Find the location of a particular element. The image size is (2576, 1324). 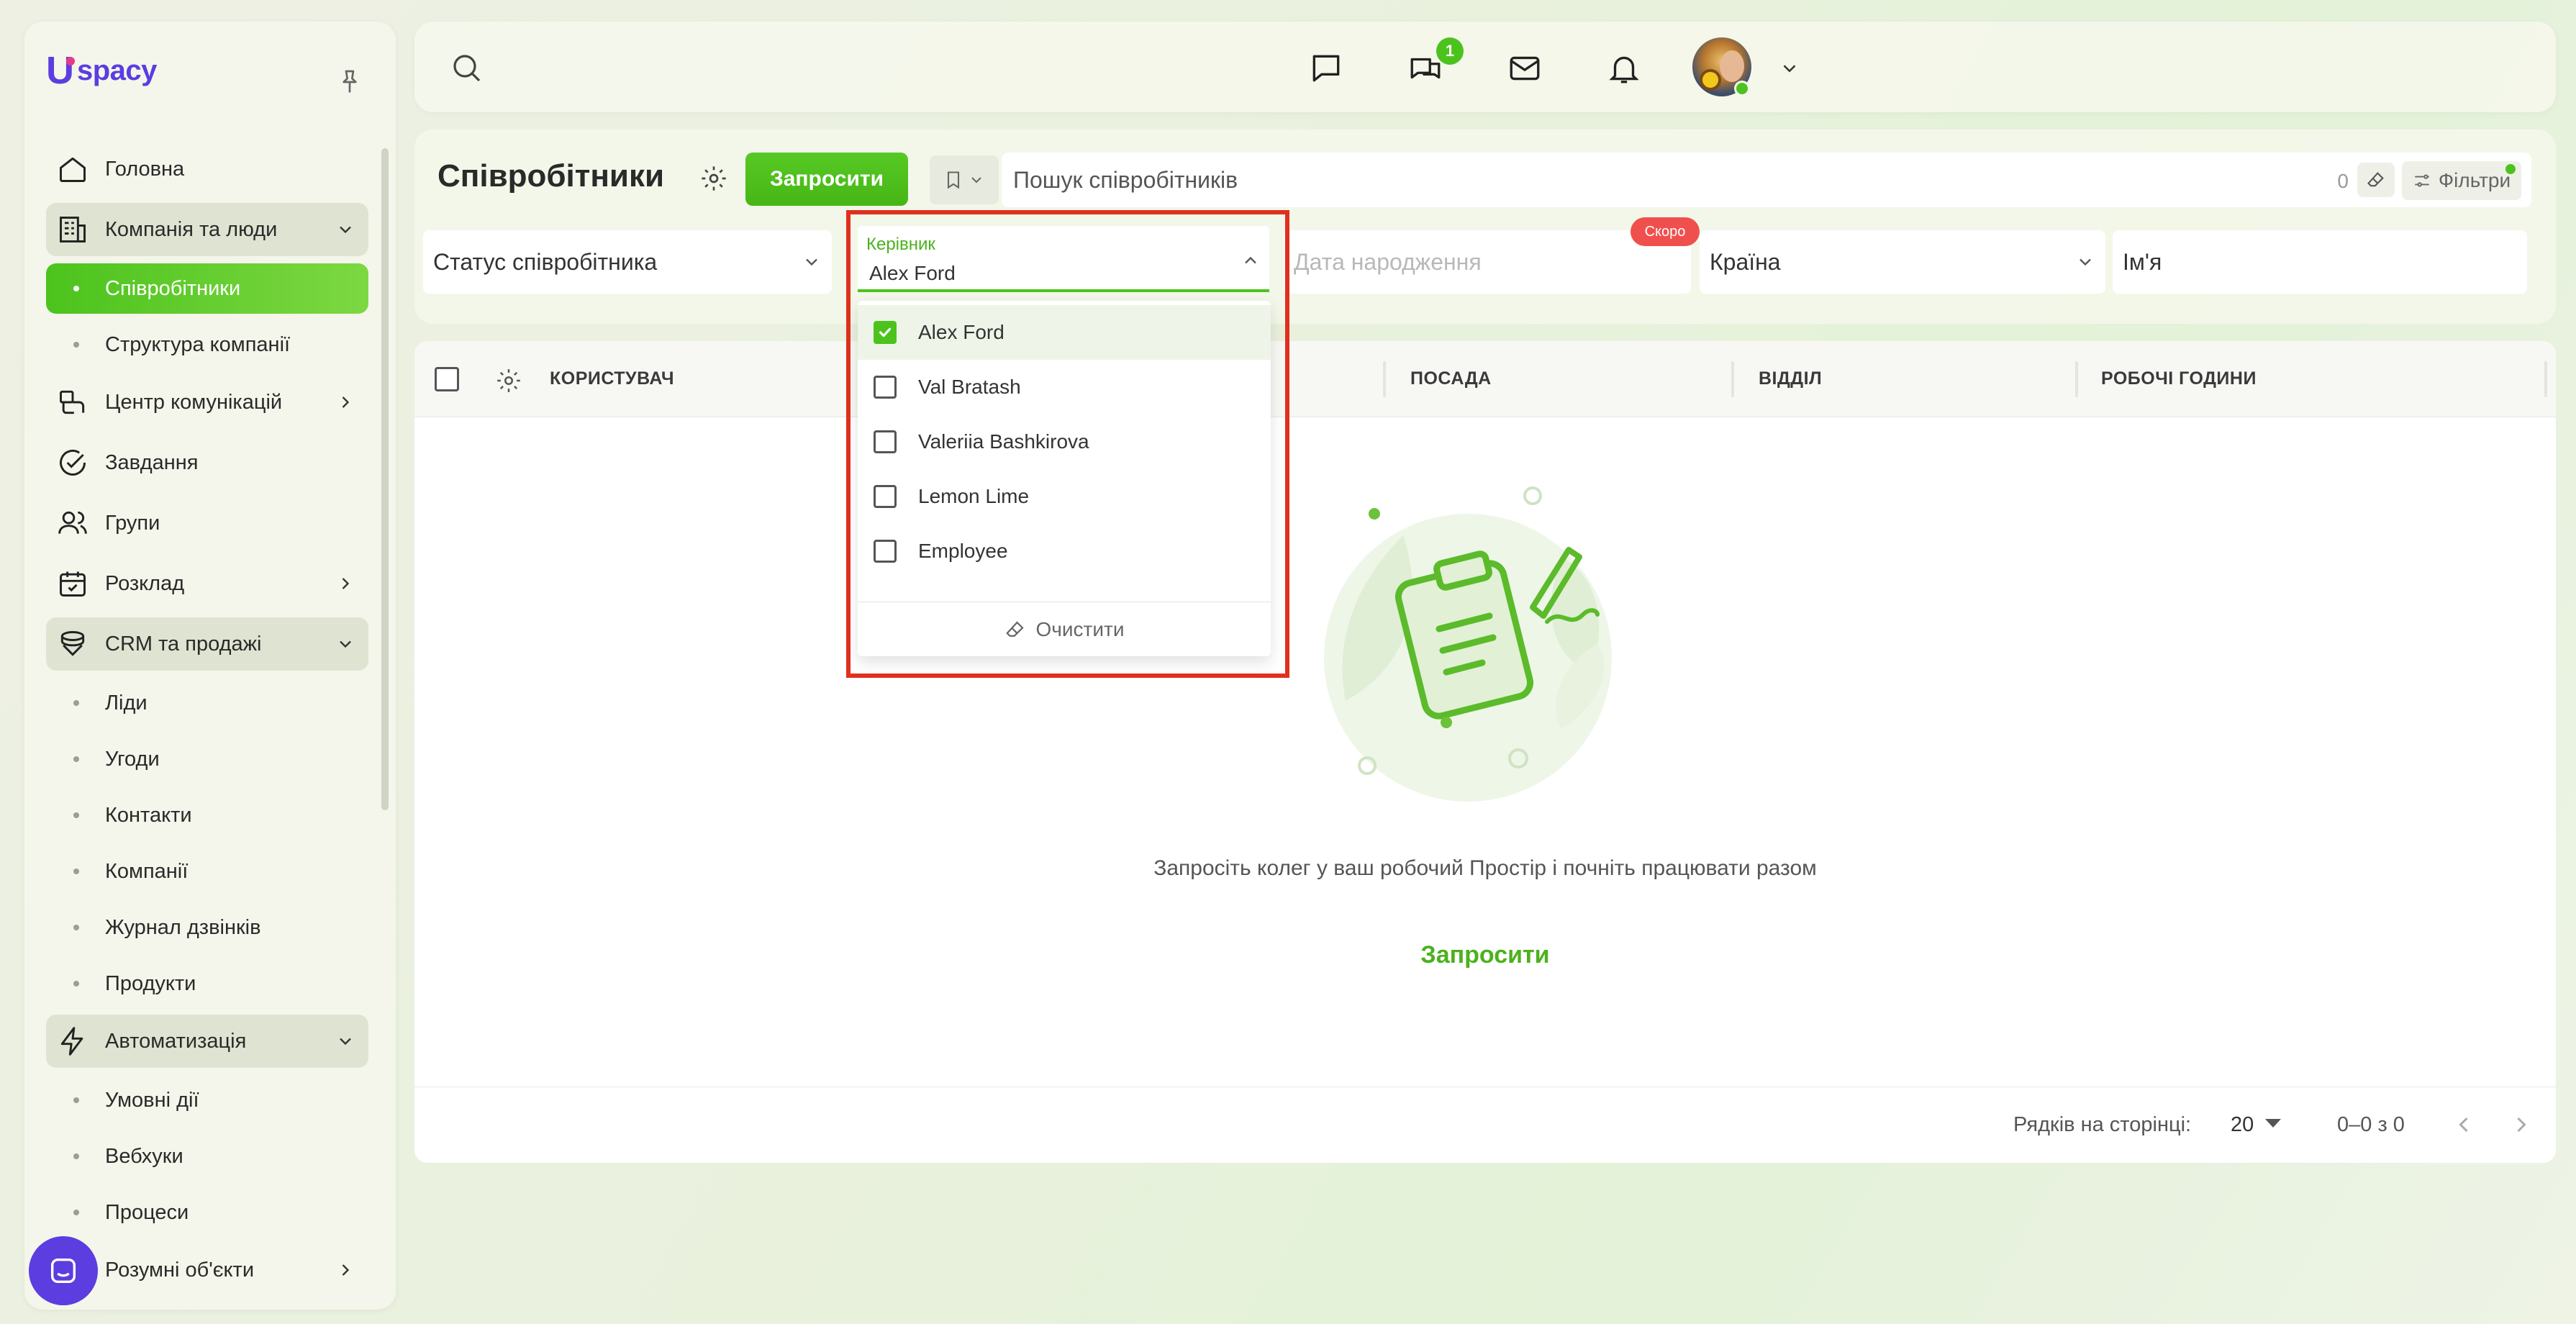

sidebar-item-webhooks: Вебхуки is located at coordinates (207, 1156).